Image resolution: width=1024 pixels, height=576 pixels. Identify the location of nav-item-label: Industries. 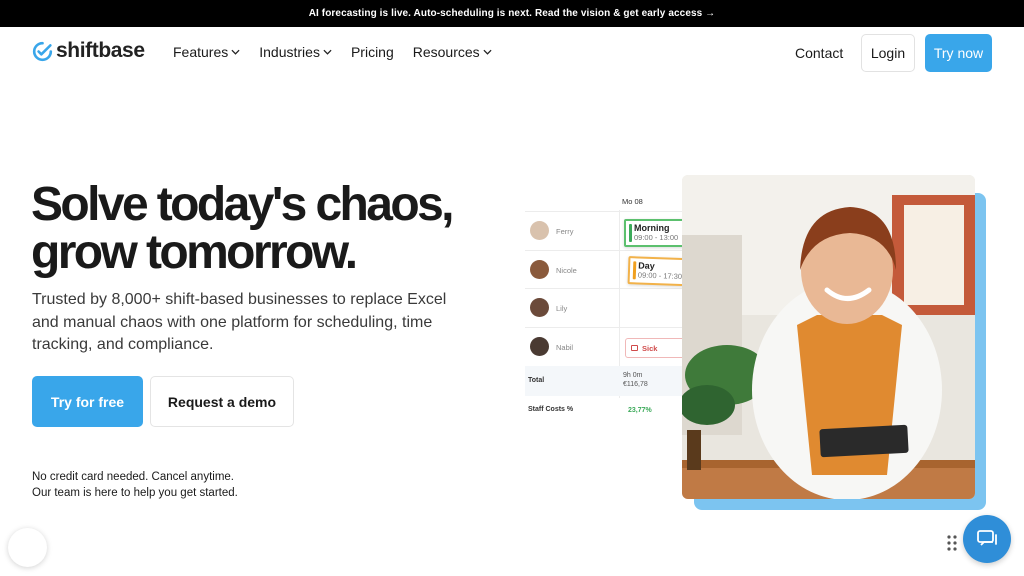
(289, 52).